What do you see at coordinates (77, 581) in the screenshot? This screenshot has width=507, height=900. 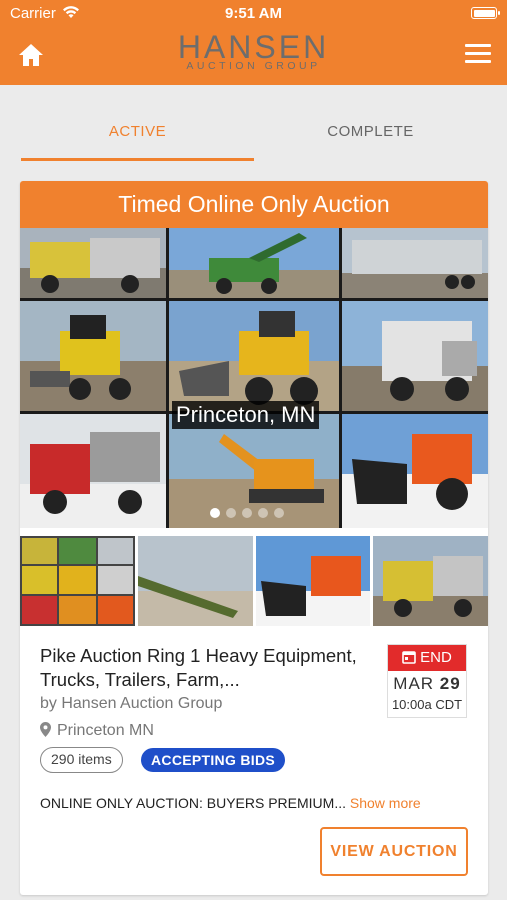 I see `thumbnail-collage` at bounding box center [77, 581].